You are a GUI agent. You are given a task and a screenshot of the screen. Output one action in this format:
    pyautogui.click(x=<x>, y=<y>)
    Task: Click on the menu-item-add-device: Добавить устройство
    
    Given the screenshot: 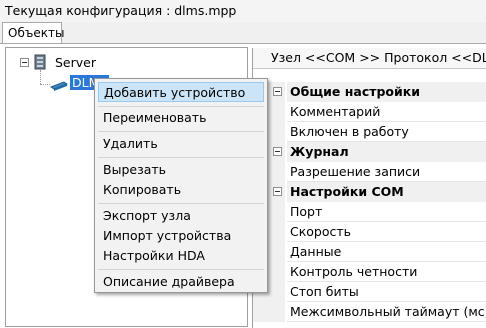 What is the action you would take?
    pyautogui.click(x=181, y=92)
    